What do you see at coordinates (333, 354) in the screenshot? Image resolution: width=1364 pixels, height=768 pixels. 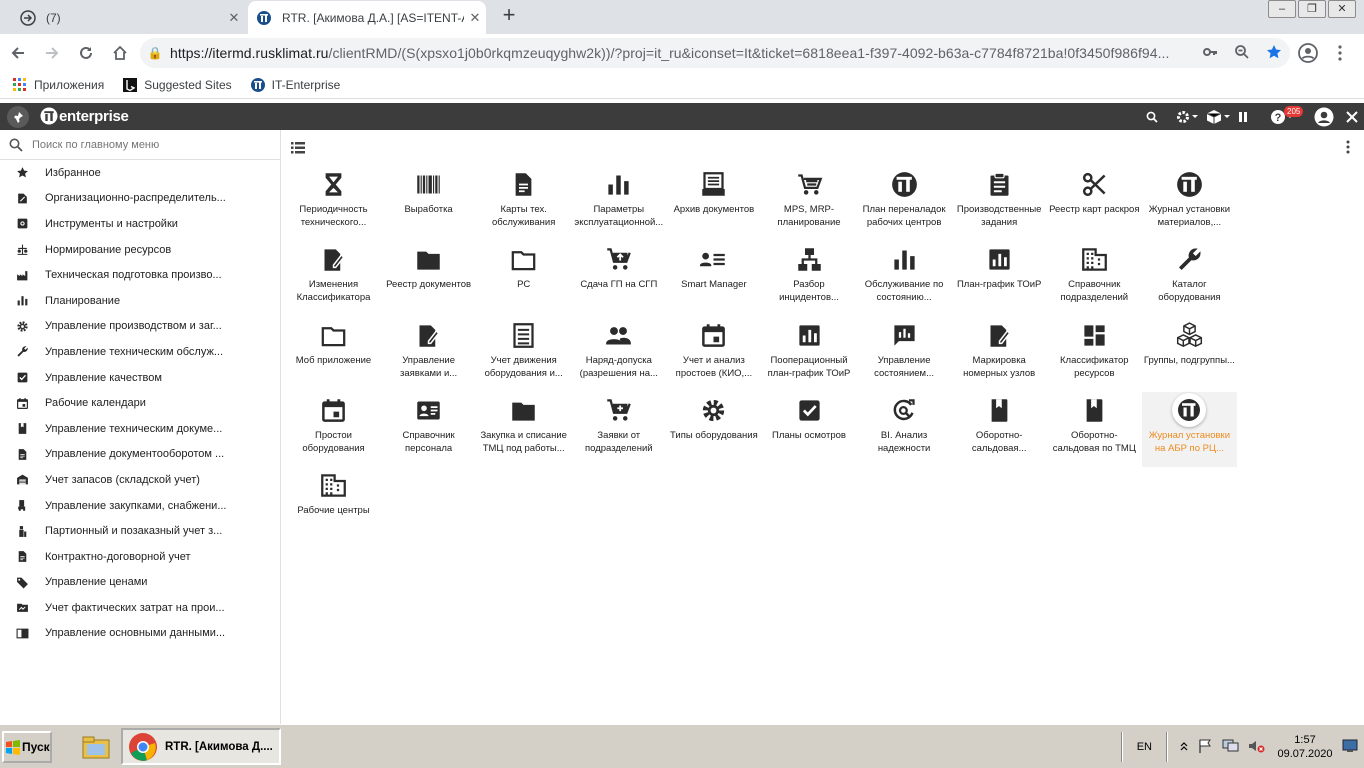 I see `app-tile: Моб приложение` at bounding box center [333, 354].